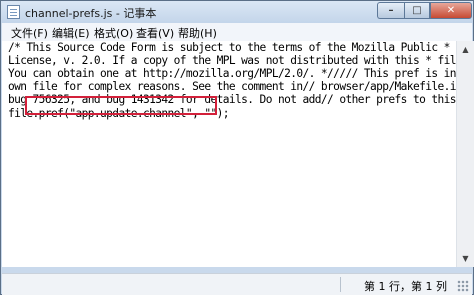 This screenshot has width=474, height=295. I want to click on window-title: channel-prefs.js - 记事本, so click(91, 13).